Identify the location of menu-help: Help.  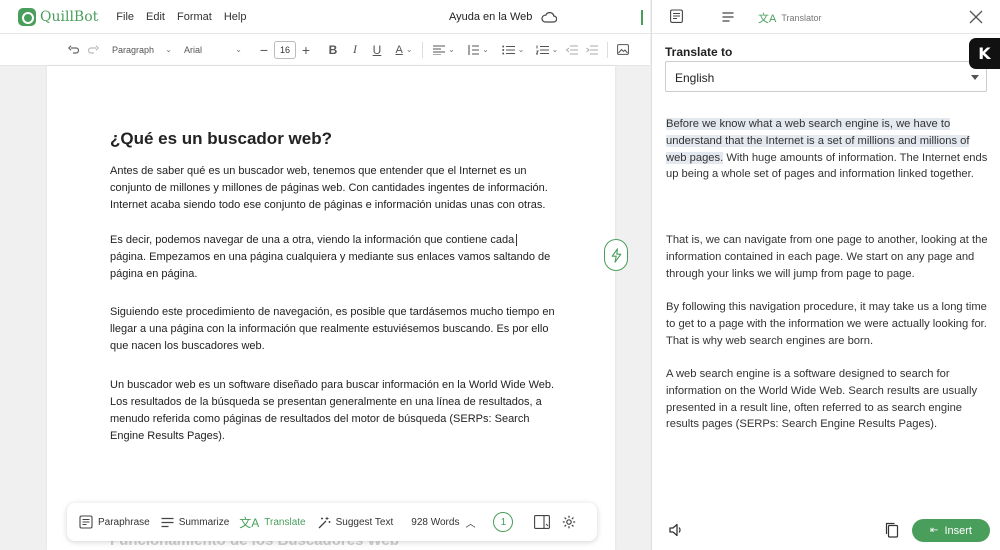
(235, 17).